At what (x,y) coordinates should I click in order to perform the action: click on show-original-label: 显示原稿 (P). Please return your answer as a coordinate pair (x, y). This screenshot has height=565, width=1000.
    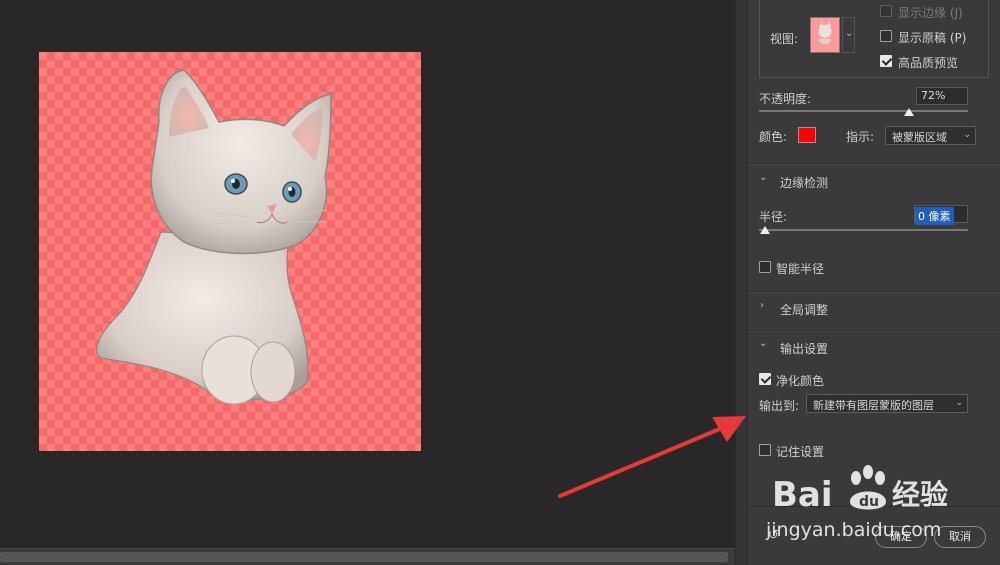
    Looking at the image, I should click on (932, 38).